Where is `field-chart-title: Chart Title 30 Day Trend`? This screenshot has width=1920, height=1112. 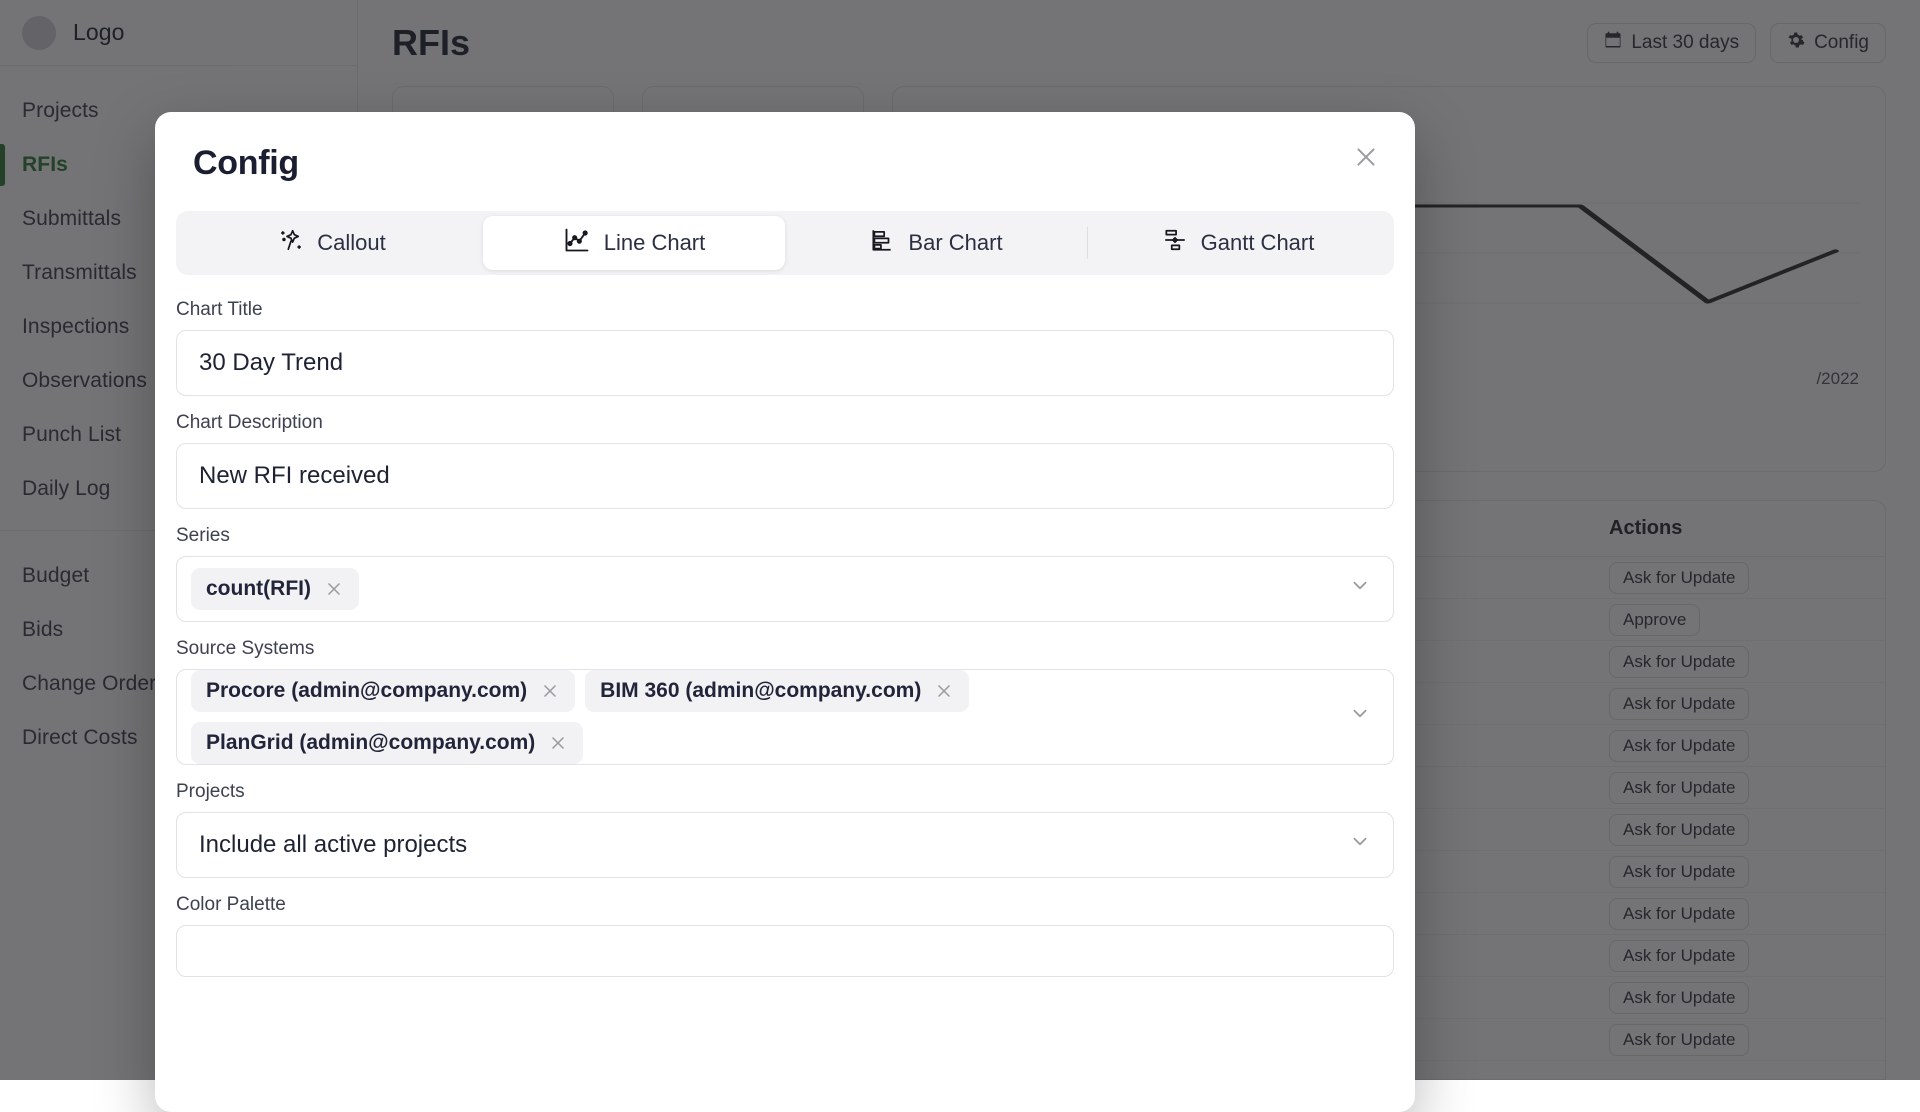
field-chart-title: Chart Title 30 Day Trend is located at coordinates (785, 347).